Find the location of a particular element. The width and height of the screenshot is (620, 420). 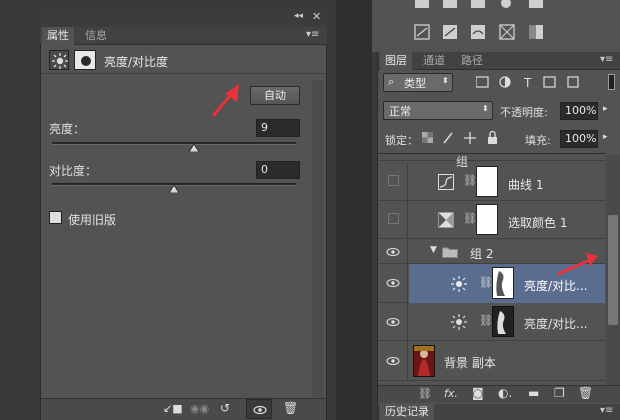

panel-divider is located at coordinates (354, 210).